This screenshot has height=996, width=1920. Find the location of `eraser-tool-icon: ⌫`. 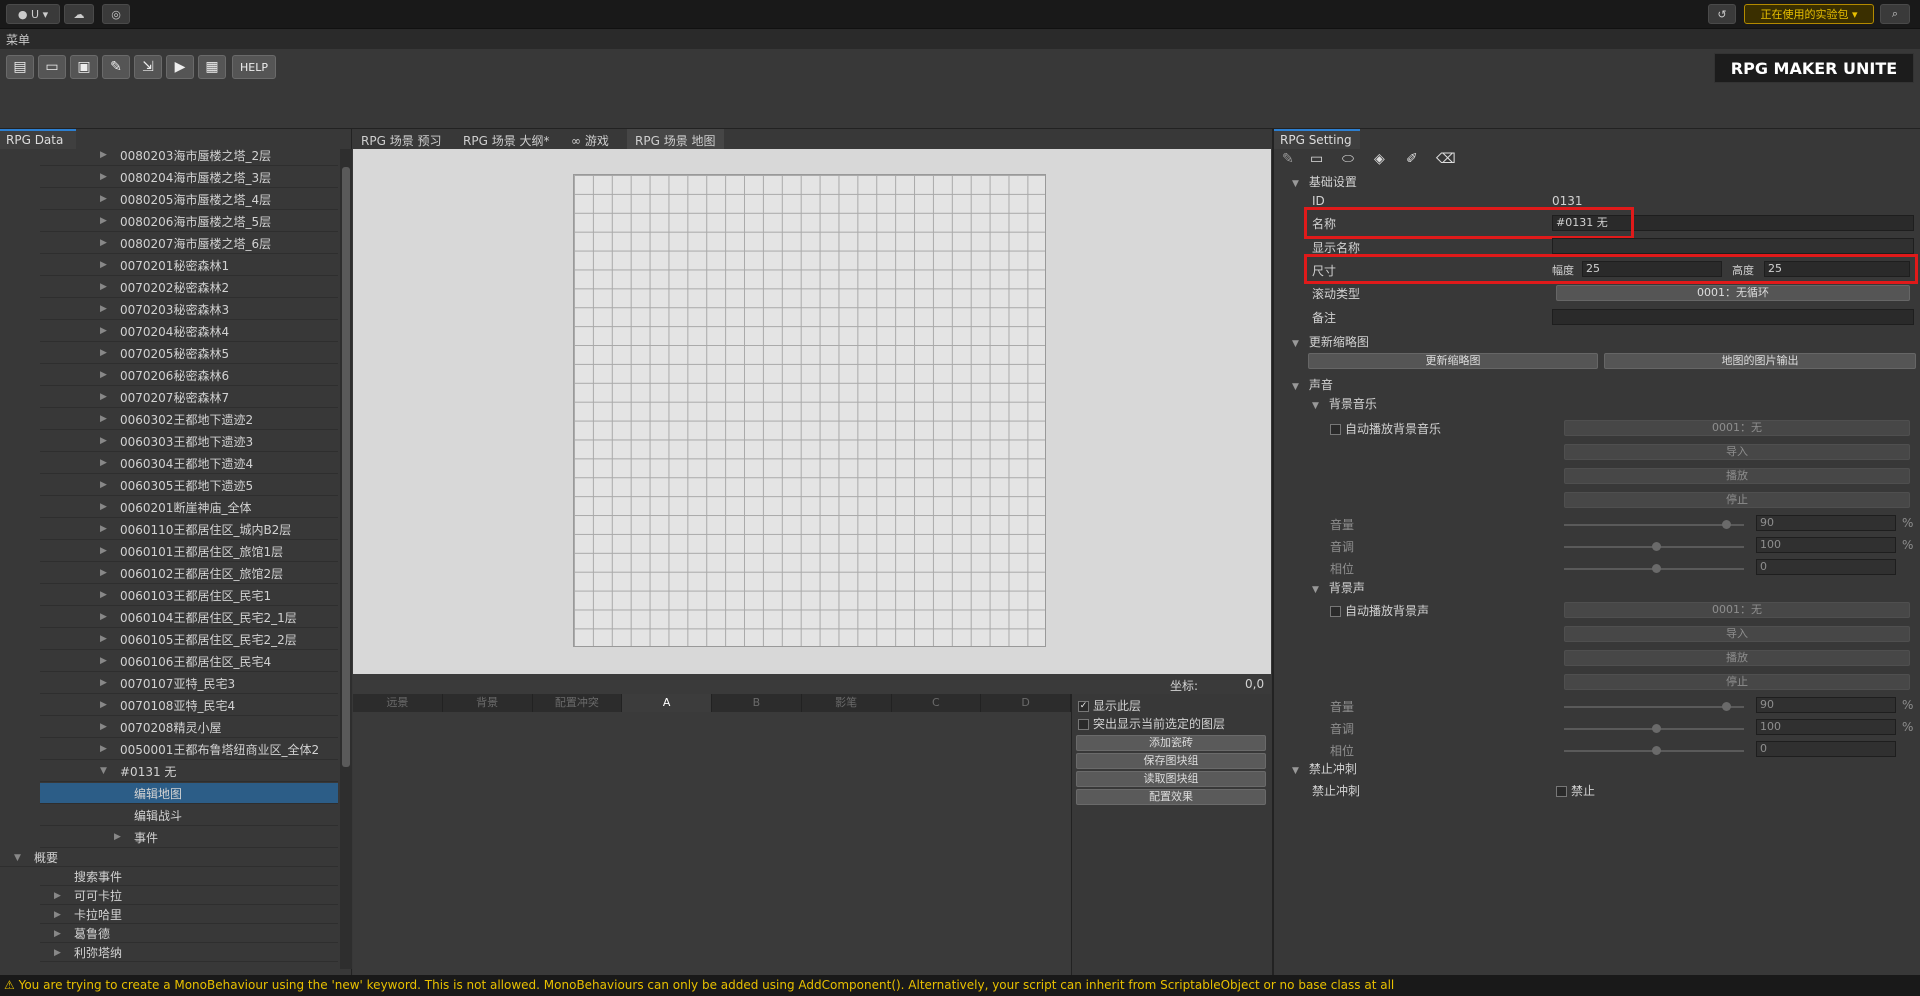

eraser-tool-icon: ⌫ is located at coordinates (1446, 159).